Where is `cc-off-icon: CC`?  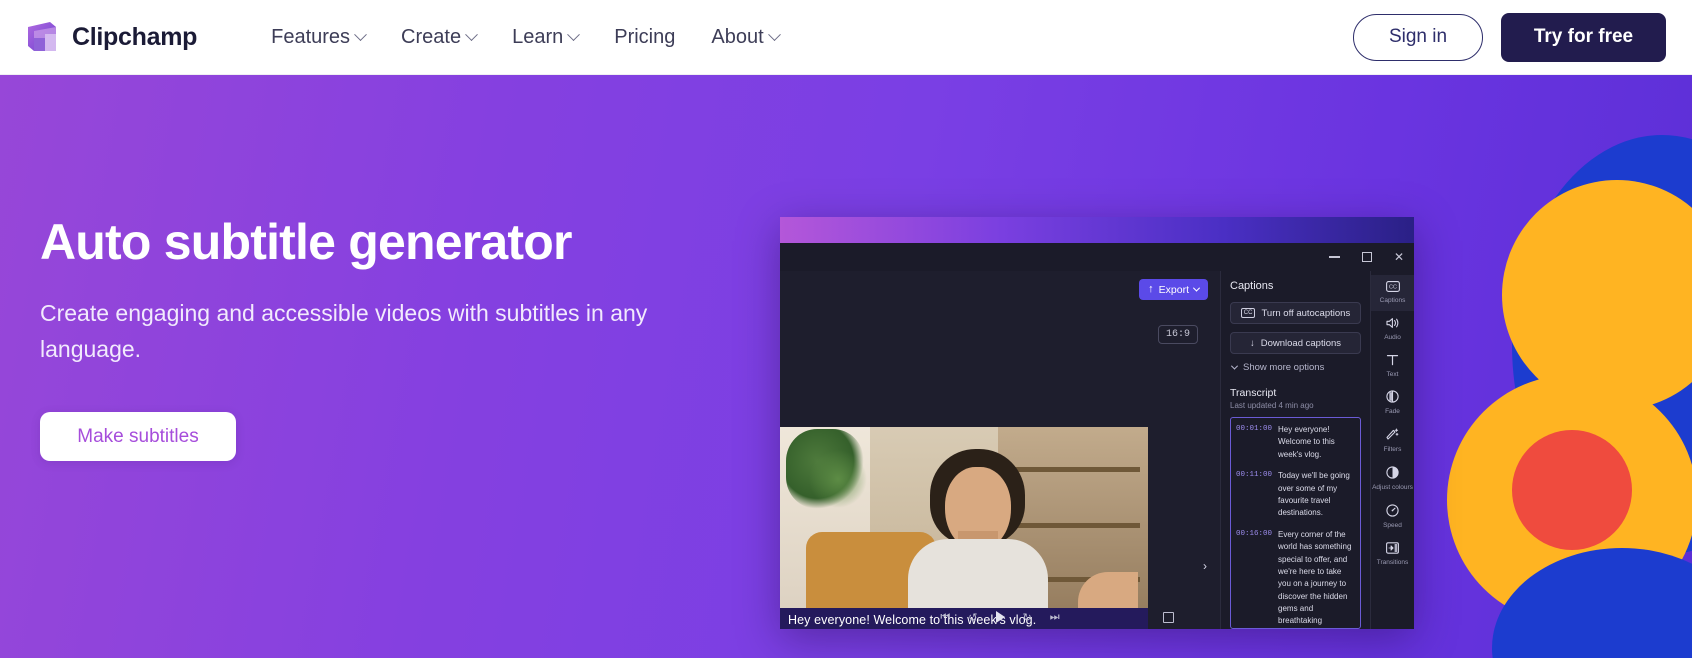
cc-off-icon: CC is located at coordinates (1248, 313).